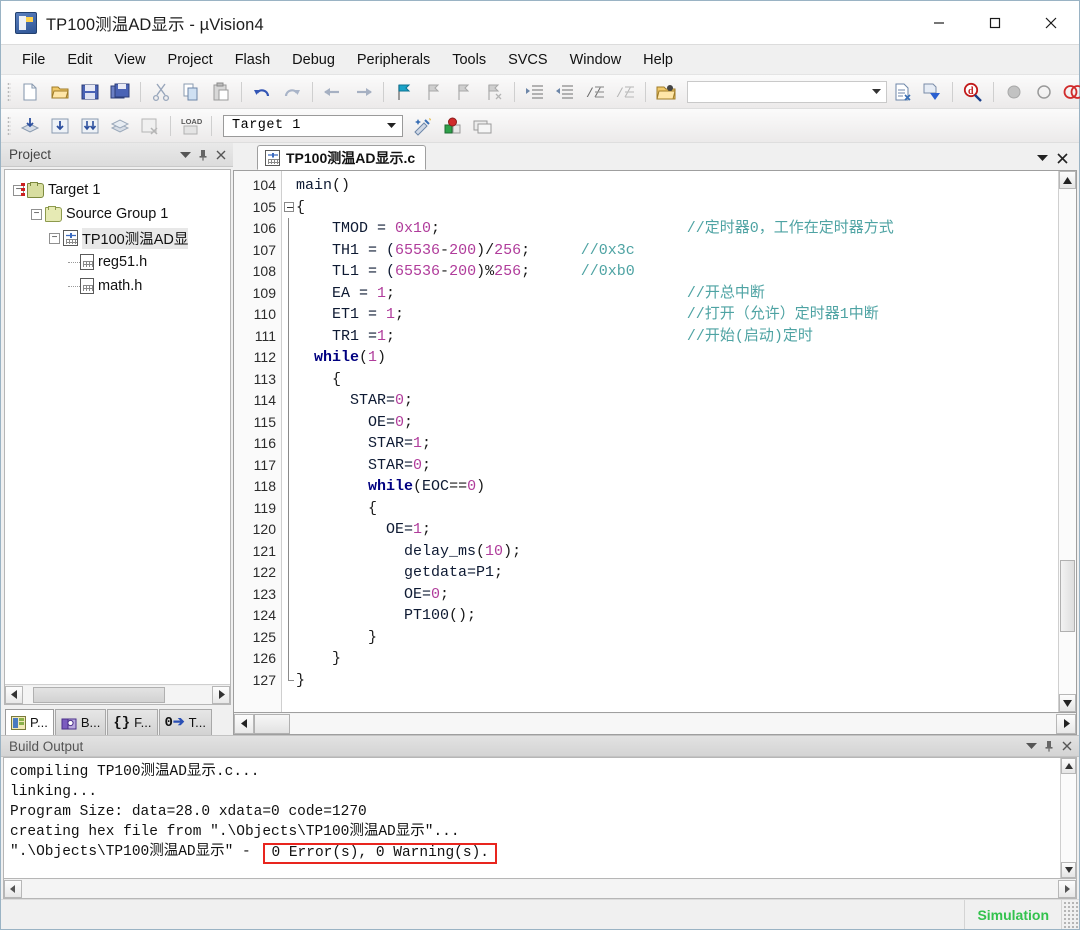  I want to click on tree-item-math-h: math.h, so click(121, 286).